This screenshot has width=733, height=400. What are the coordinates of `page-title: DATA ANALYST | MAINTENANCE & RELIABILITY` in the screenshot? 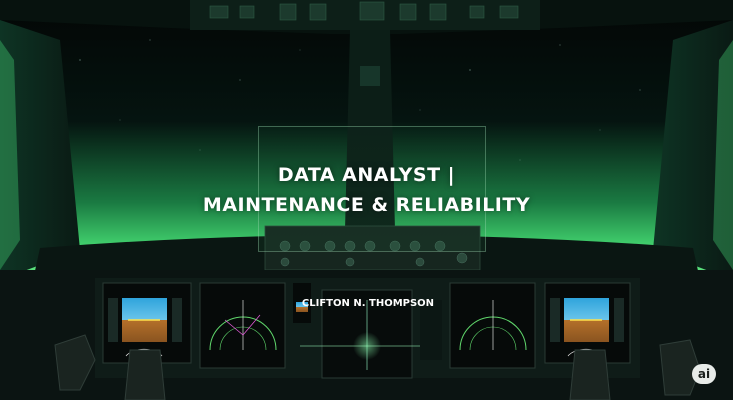 It's located at (366, 190).